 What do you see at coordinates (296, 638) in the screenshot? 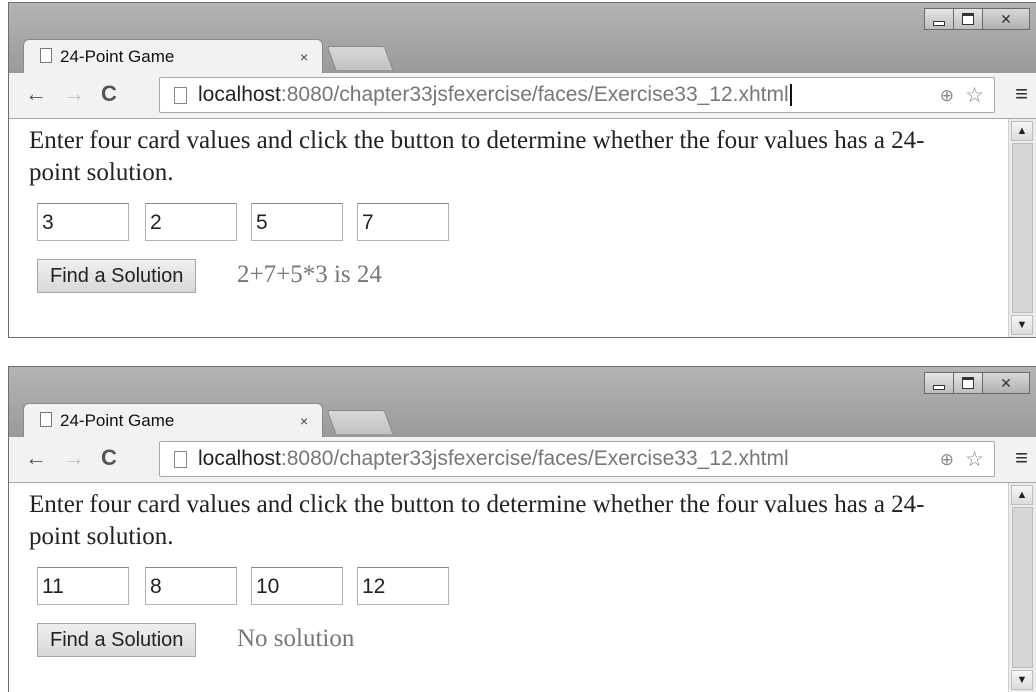
I see `result-text: No solution` at bounding box center [296, 638].